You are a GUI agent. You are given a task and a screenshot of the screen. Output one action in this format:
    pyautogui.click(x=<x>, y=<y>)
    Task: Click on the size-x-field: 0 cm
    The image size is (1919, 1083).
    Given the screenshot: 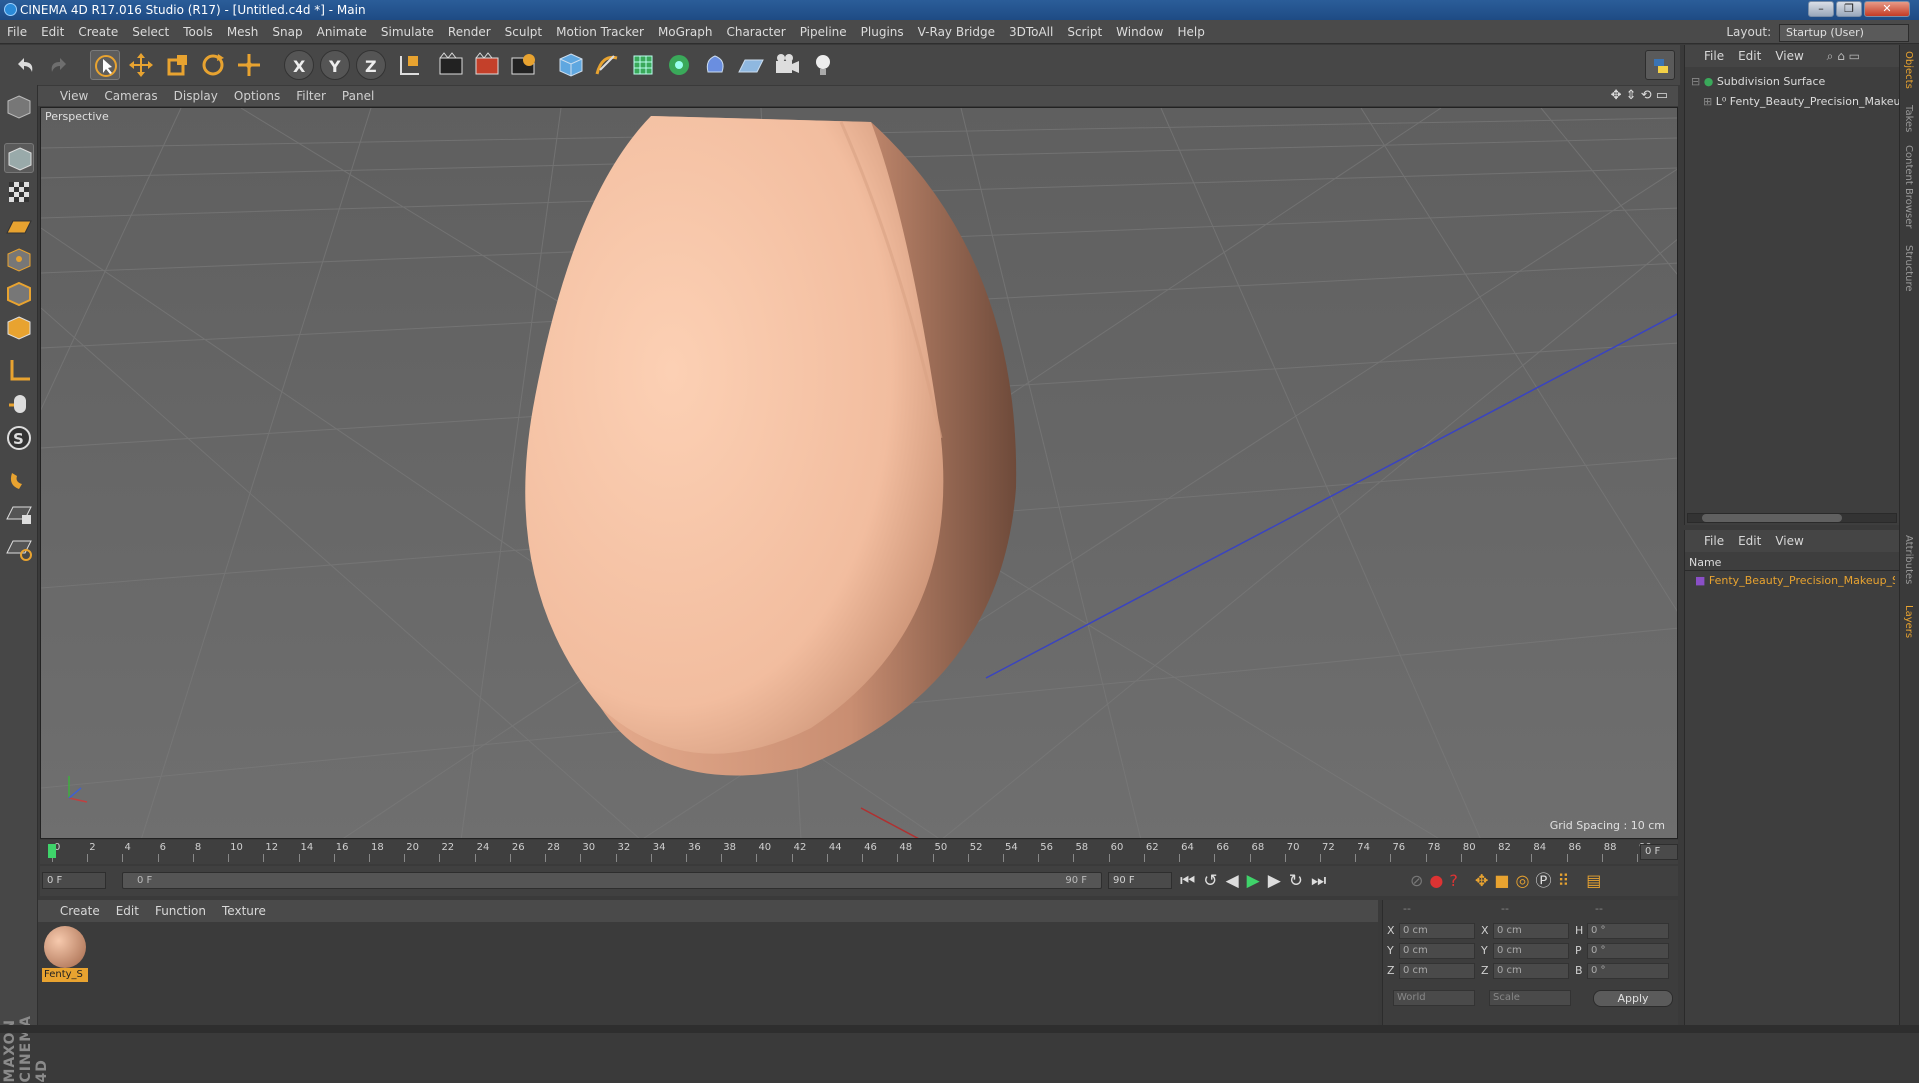 What is the action you would take?
    pyautogui.click(x=1531, y=931)
    